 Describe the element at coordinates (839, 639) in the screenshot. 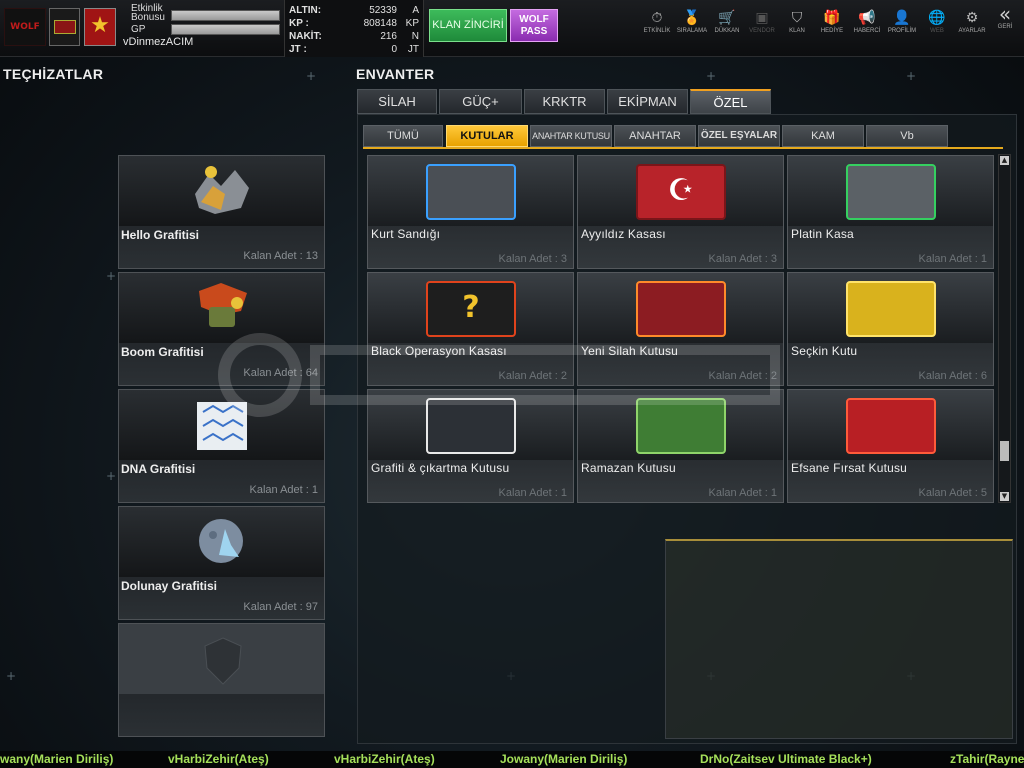

I see `item-detail-panel` at that location.